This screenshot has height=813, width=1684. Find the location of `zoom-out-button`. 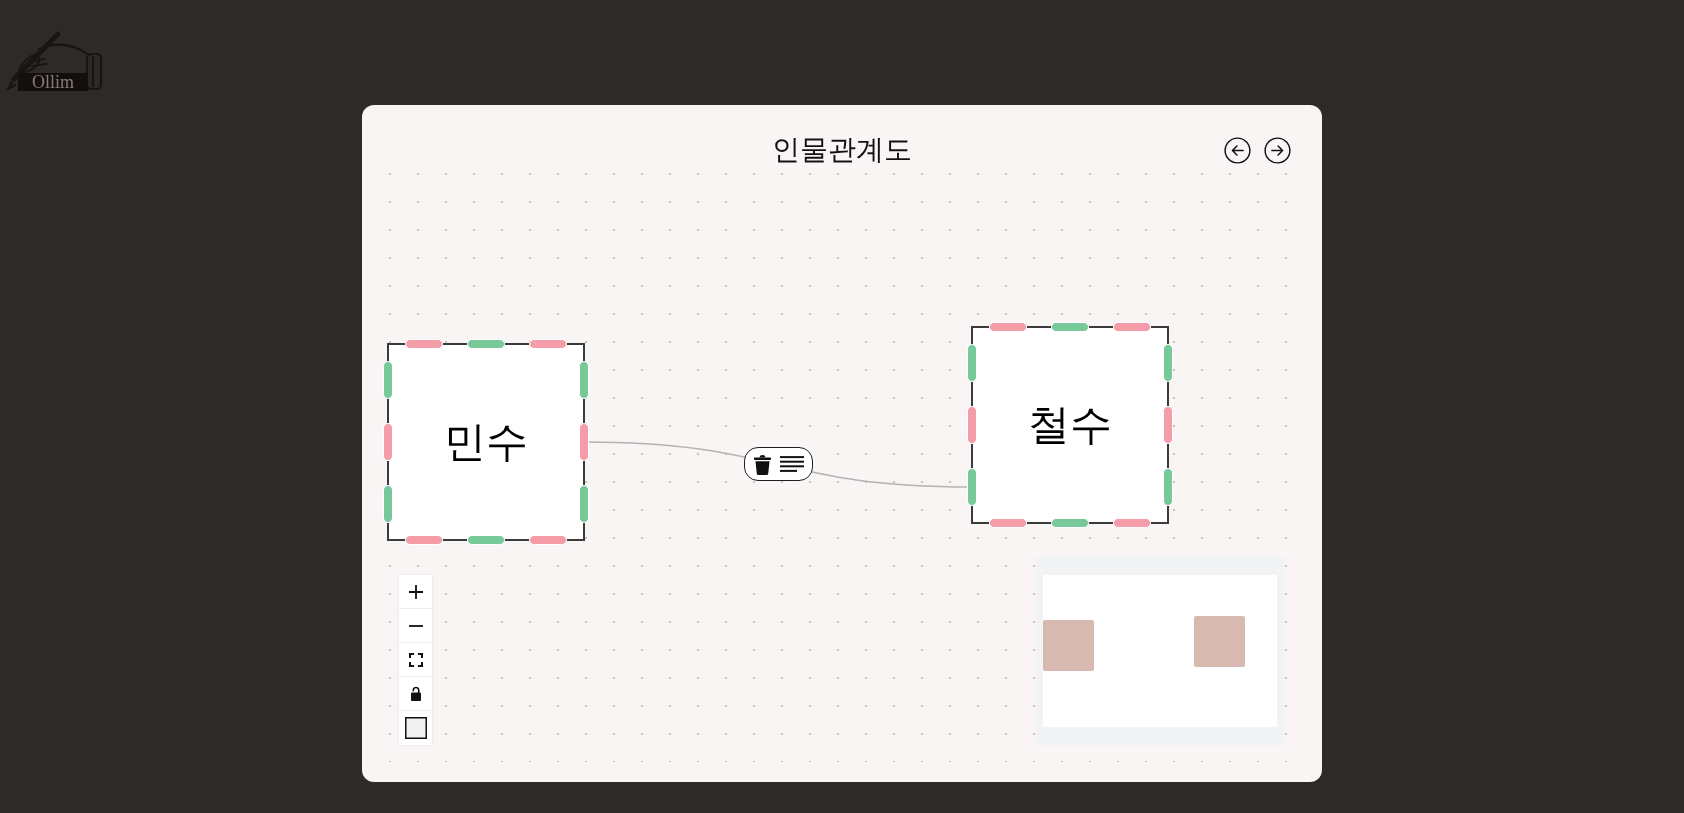

zoom-out-button is located at coordinates (415, 626).